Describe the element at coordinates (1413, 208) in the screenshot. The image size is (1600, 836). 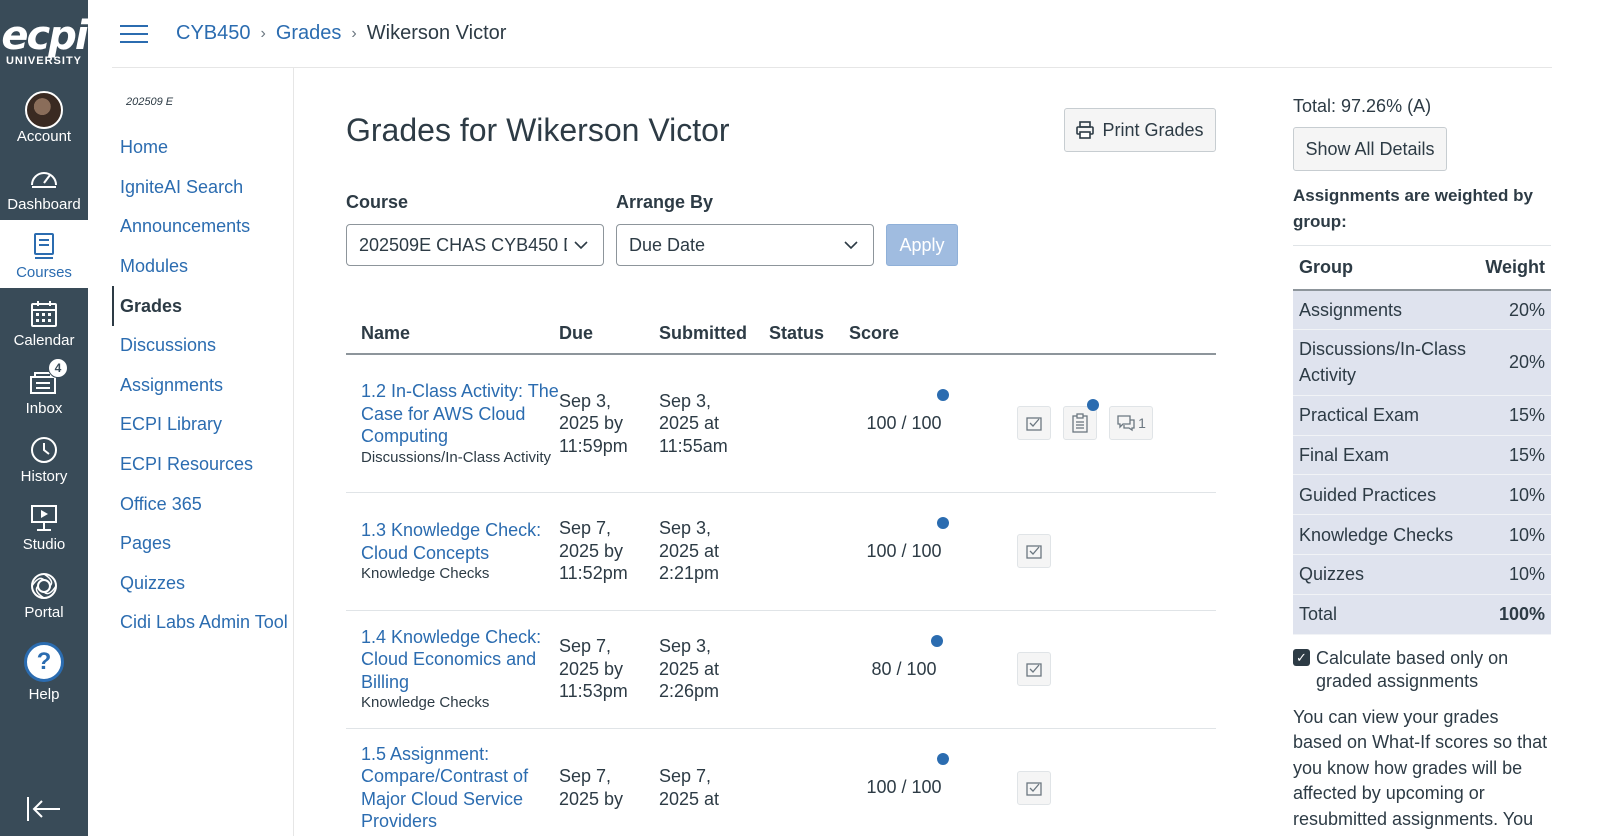
I see `weighted-by-group-text: Assignments are weighted by group:` at that location.